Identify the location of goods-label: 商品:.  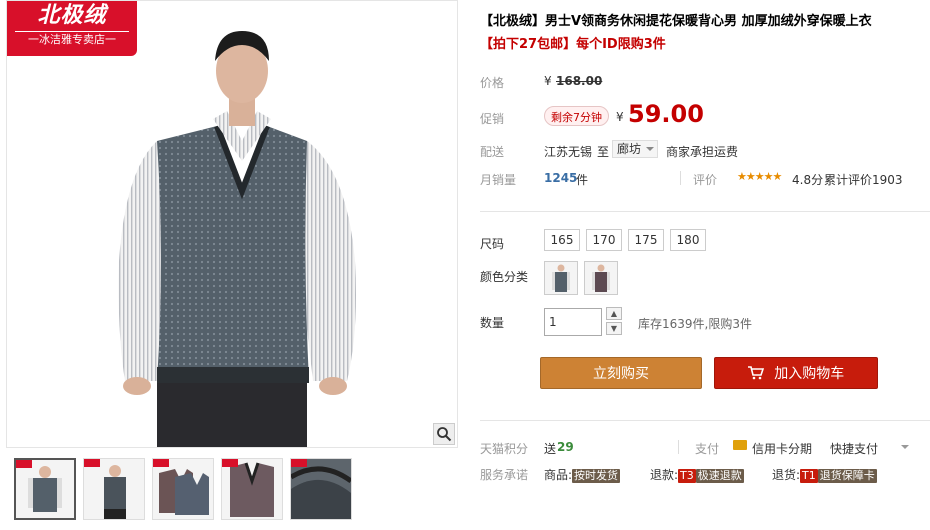
(558, 475).